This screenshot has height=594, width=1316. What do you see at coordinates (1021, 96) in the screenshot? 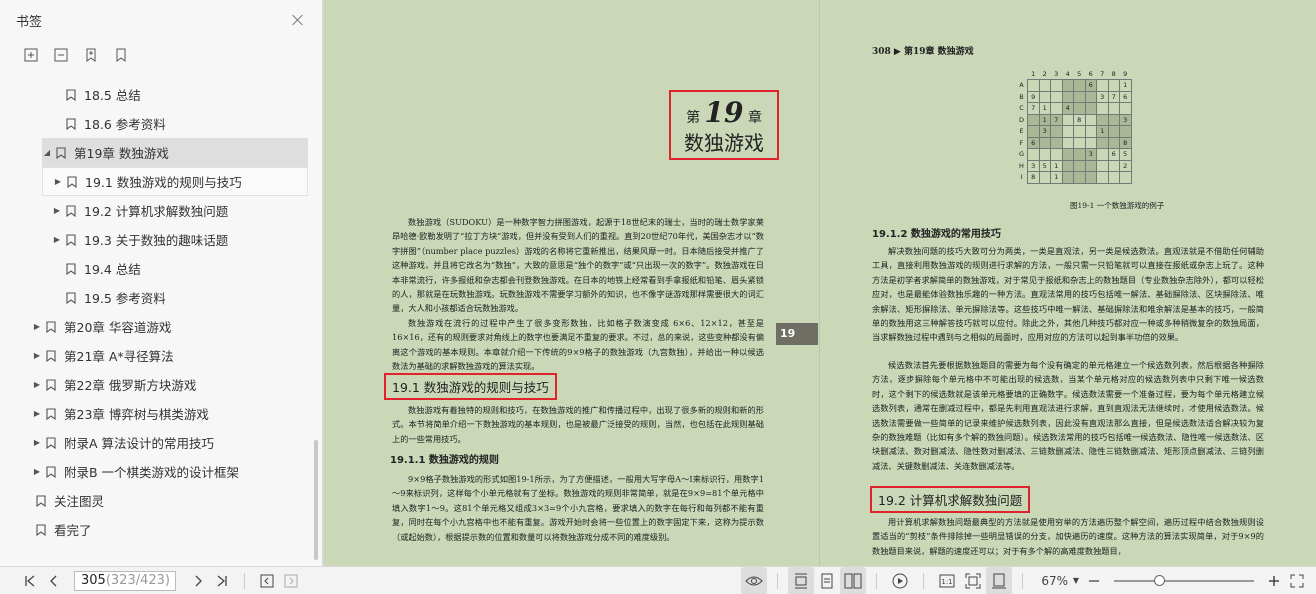
I see `sudoku-row-label: B` at bounding box center [1021, 96].